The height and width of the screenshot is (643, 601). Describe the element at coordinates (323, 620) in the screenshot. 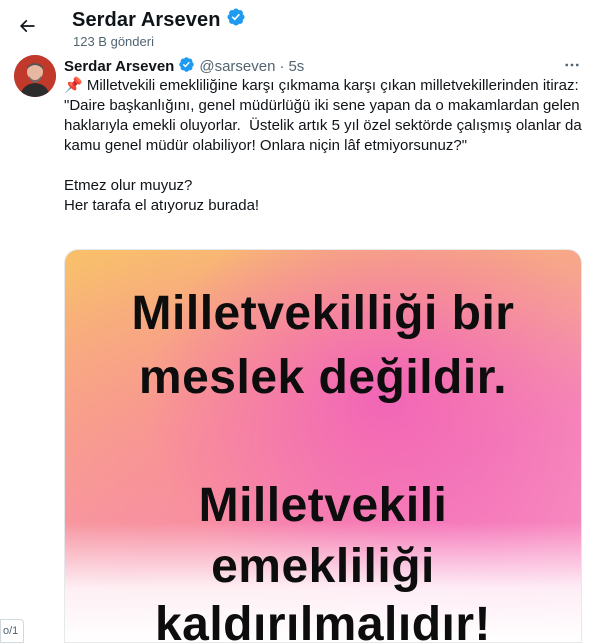

I see `image-text-line-5: kaldırılmalıdır!` at that location.